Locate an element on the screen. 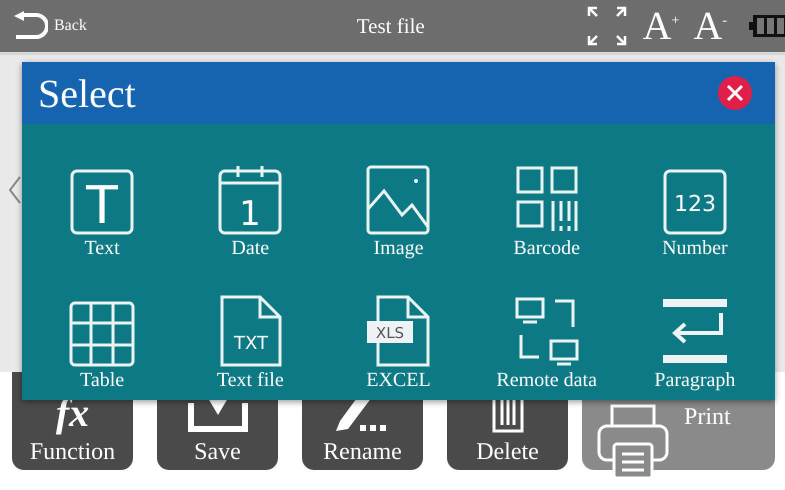 This screenshot has width=785, height=490. close-button is located at coordinates (735, 93).